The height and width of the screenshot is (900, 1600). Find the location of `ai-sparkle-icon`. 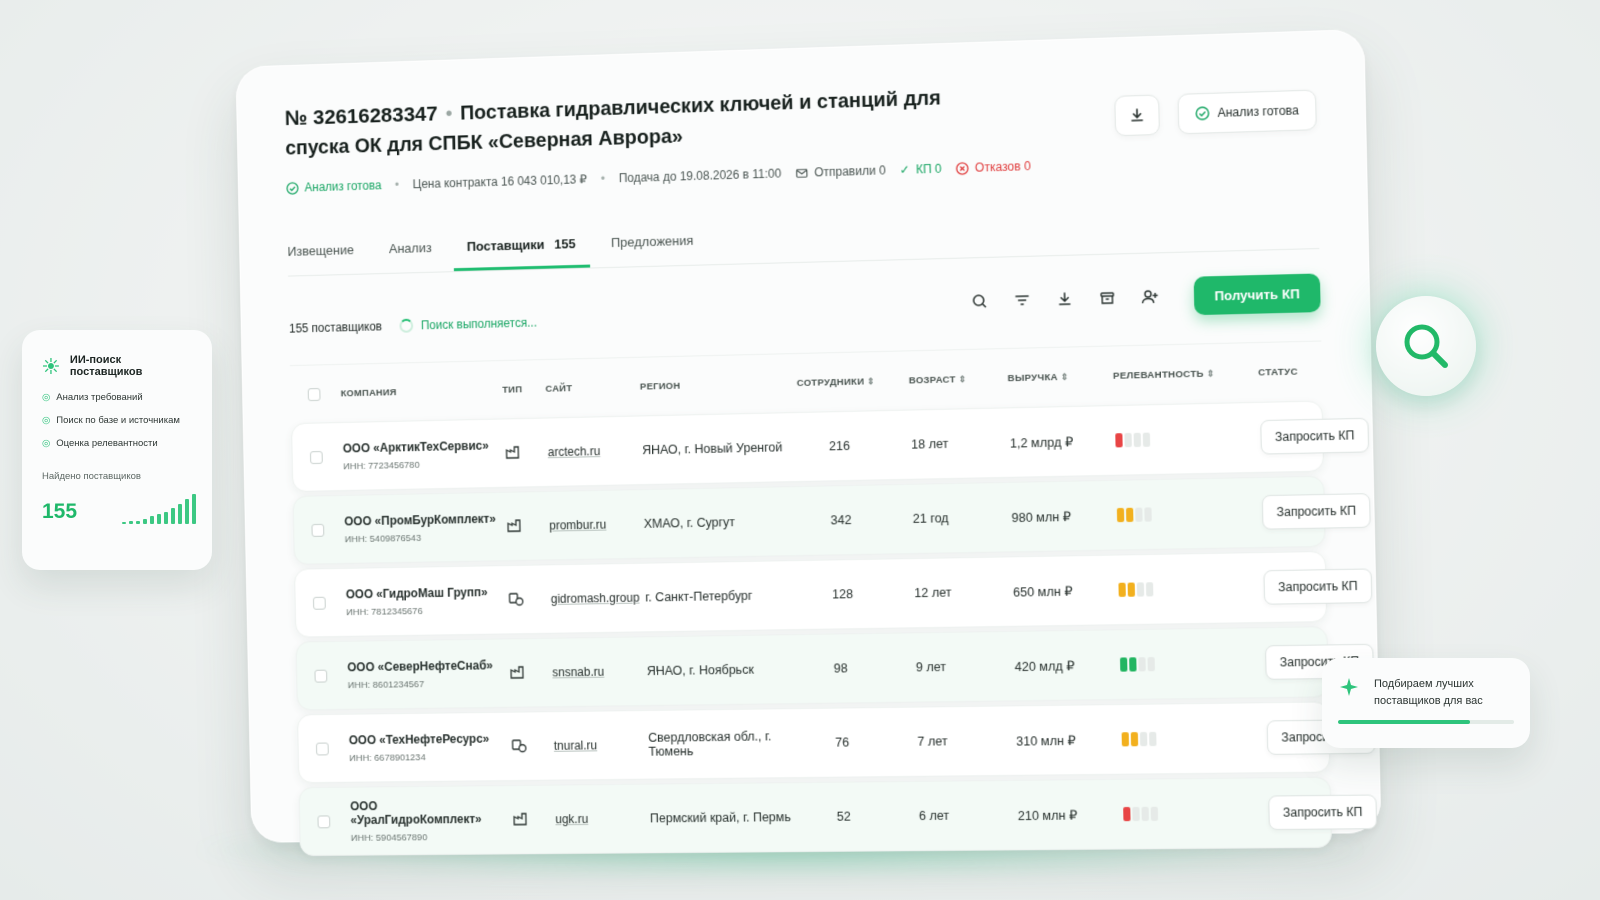

ai-sparkle-icon is located at coordinates (51, 366).